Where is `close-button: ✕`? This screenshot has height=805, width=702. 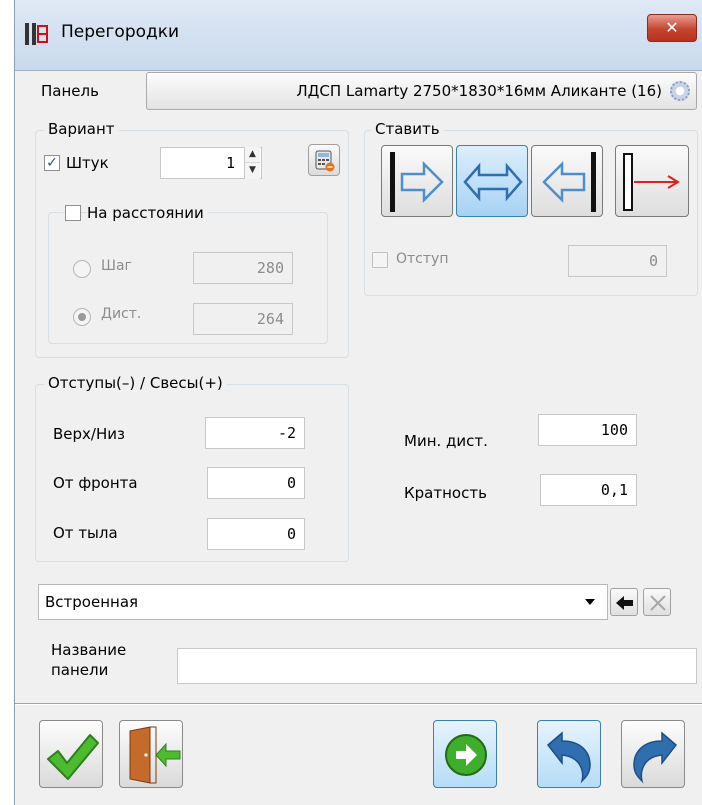
close-button: ✕ is located at coordinates (672, 28).